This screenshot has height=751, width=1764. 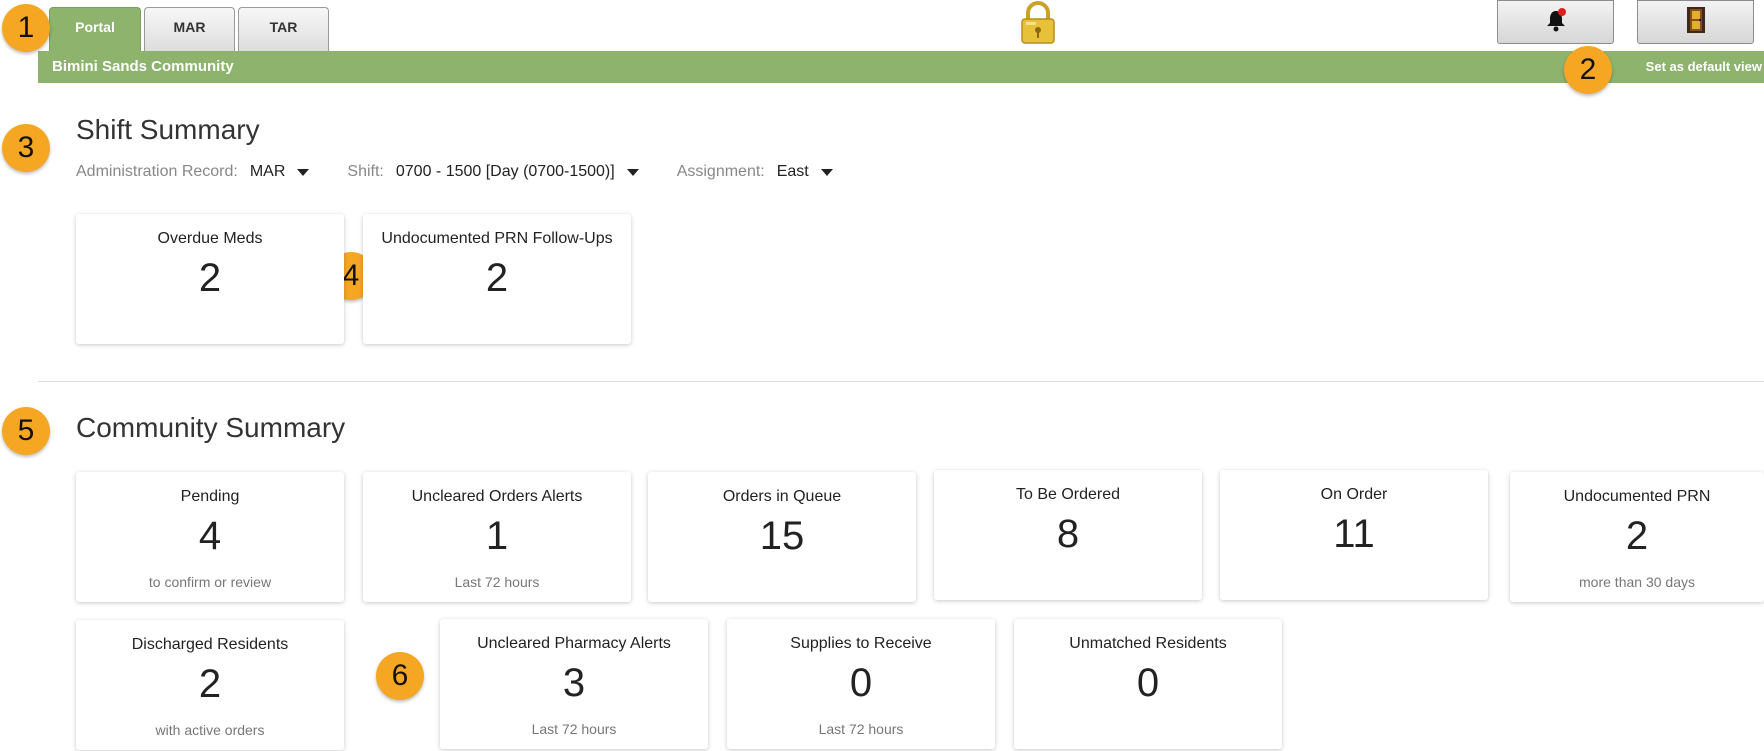 I want to click on callout-badge-3: 3, so click(x=26, y=148).